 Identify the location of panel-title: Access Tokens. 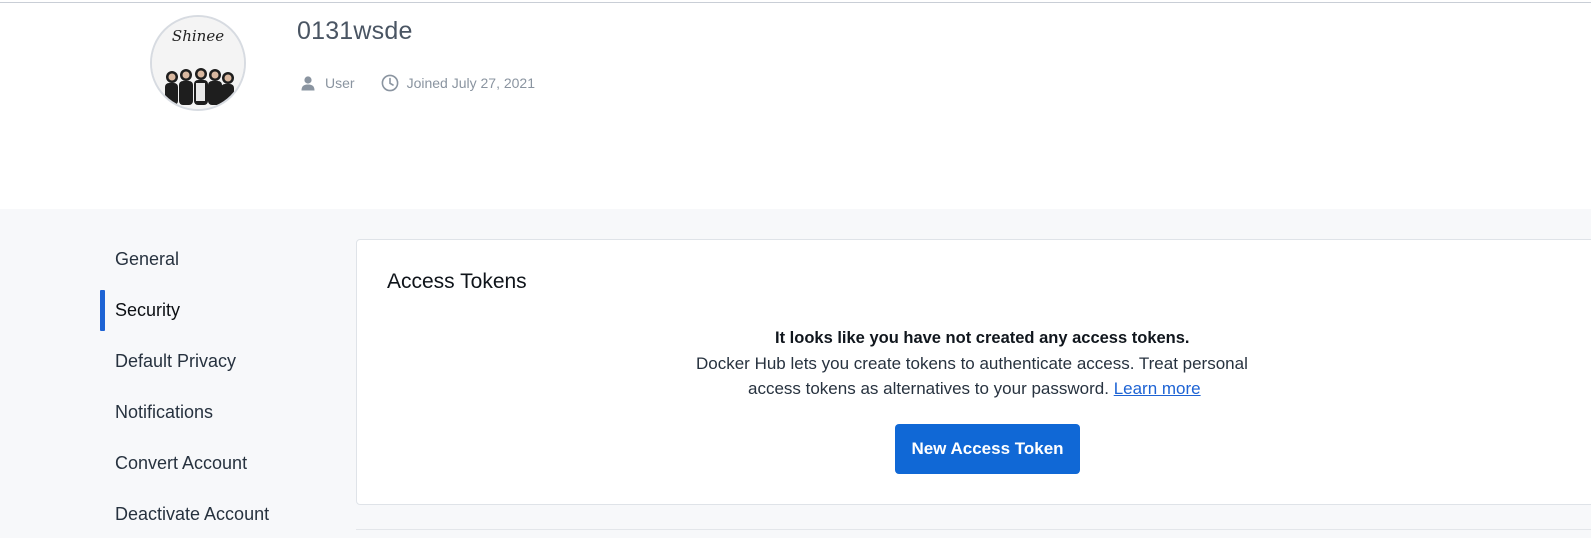
(457, 281).